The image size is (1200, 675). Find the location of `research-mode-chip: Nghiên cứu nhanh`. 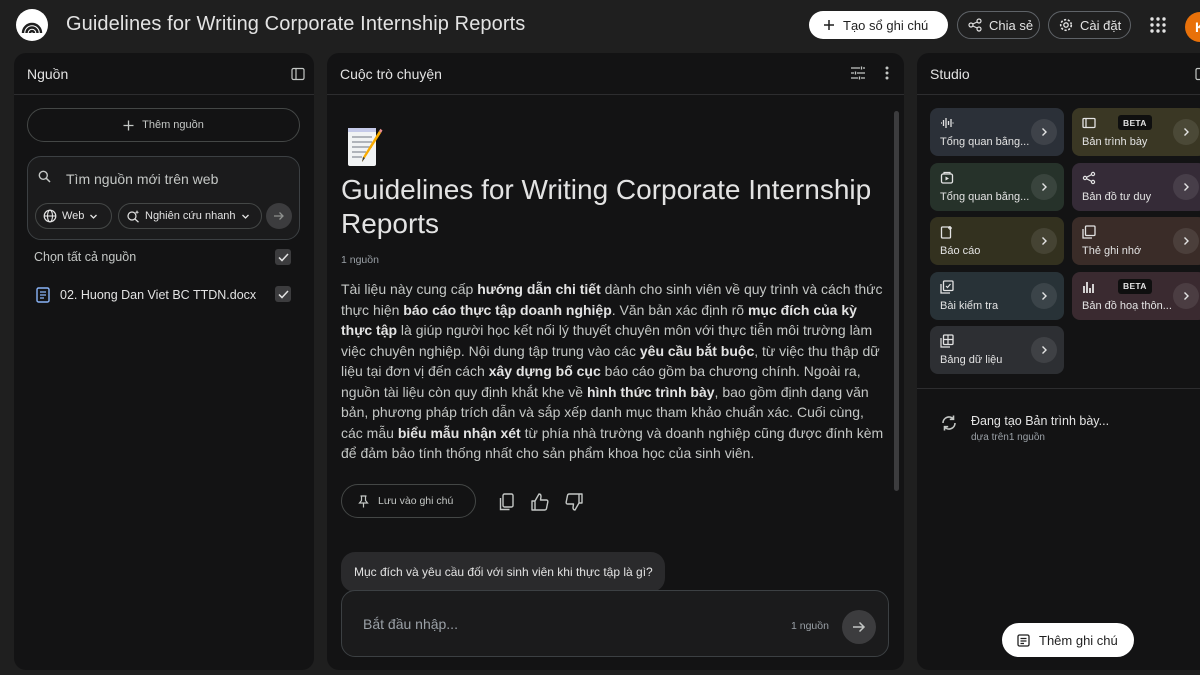

research-mode-chip: Nghiên cứu nhanh is located at coordinates (190, 216).